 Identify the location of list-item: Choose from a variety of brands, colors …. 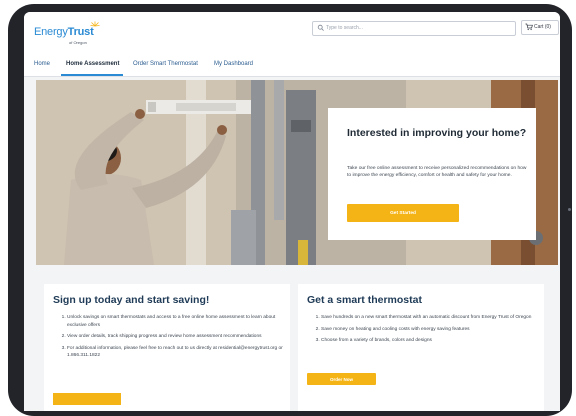
(430, 341).